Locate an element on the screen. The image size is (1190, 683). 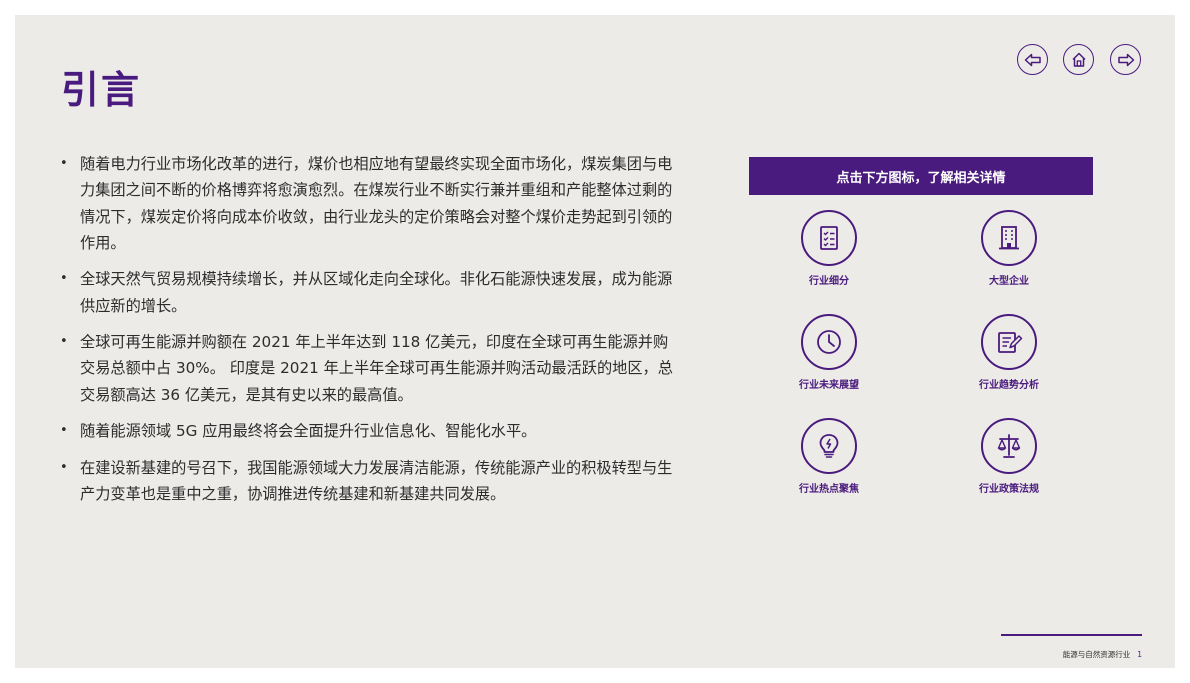
clock-icon is located at coordinates (829, 342).